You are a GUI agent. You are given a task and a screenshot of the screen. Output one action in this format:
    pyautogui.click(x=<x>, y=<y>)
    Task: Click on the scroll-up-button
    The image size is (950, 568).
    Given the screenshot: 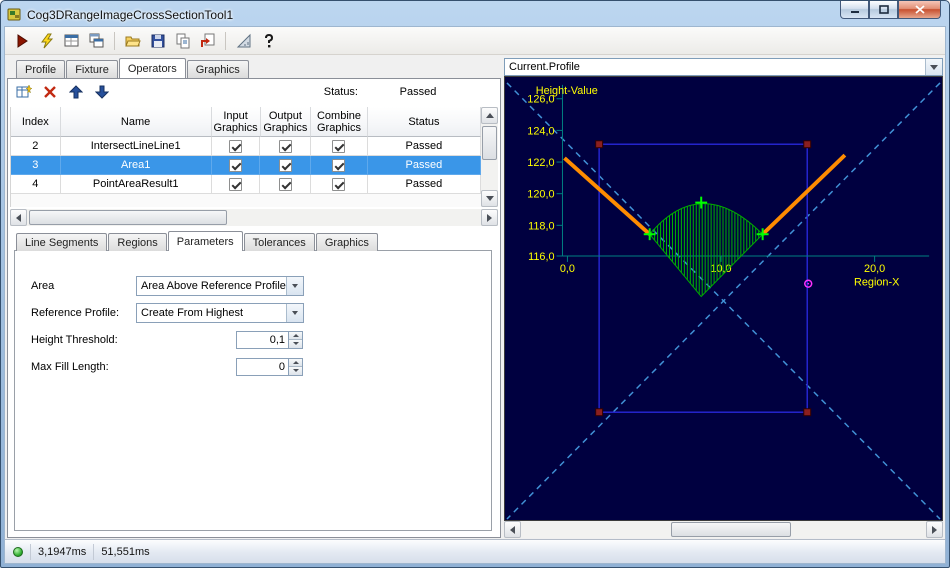 What is the action you would take?
    pyautogui.click(x=489, y=115)
    